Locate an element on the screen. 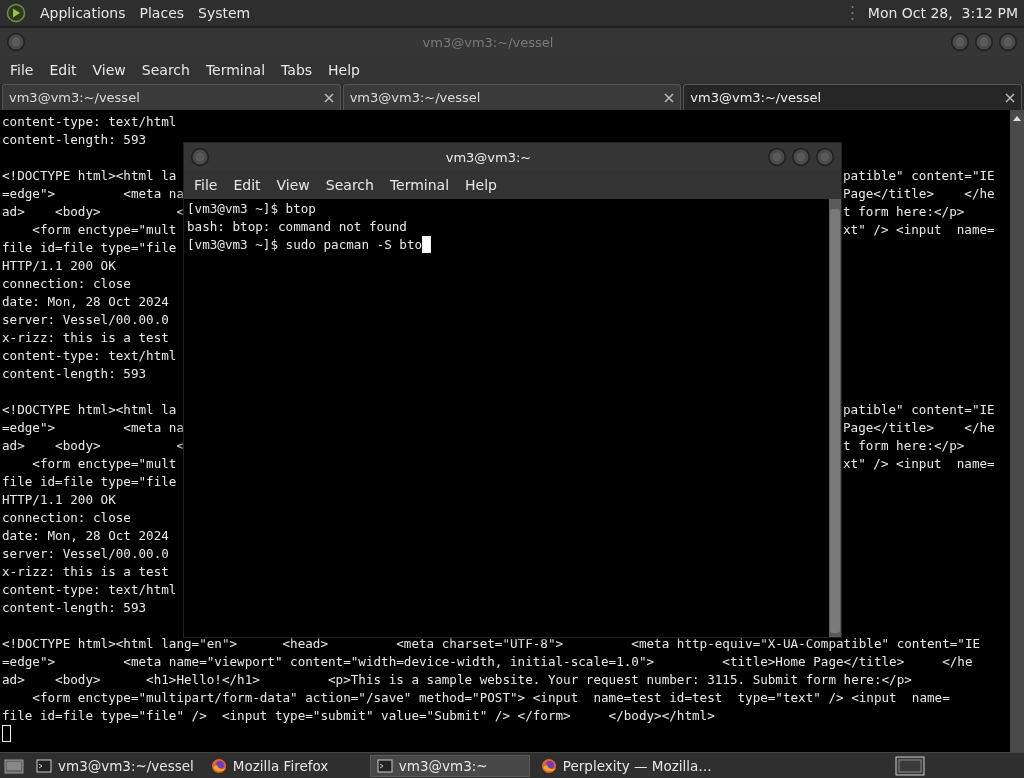 Image resolution: width=1024 pixels, height=778 pixels. handle-icon is located at coordinates (852, 13).